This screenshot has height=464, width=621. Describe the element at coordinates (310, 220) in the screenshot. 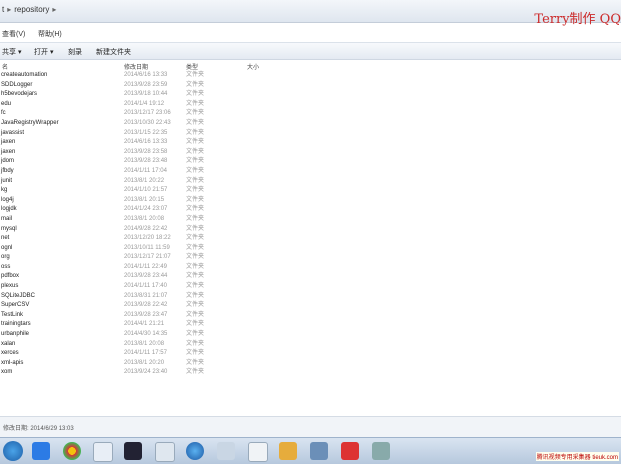

I see `file-row: mail 2013/8/1 20:08 文件夹` at that location.